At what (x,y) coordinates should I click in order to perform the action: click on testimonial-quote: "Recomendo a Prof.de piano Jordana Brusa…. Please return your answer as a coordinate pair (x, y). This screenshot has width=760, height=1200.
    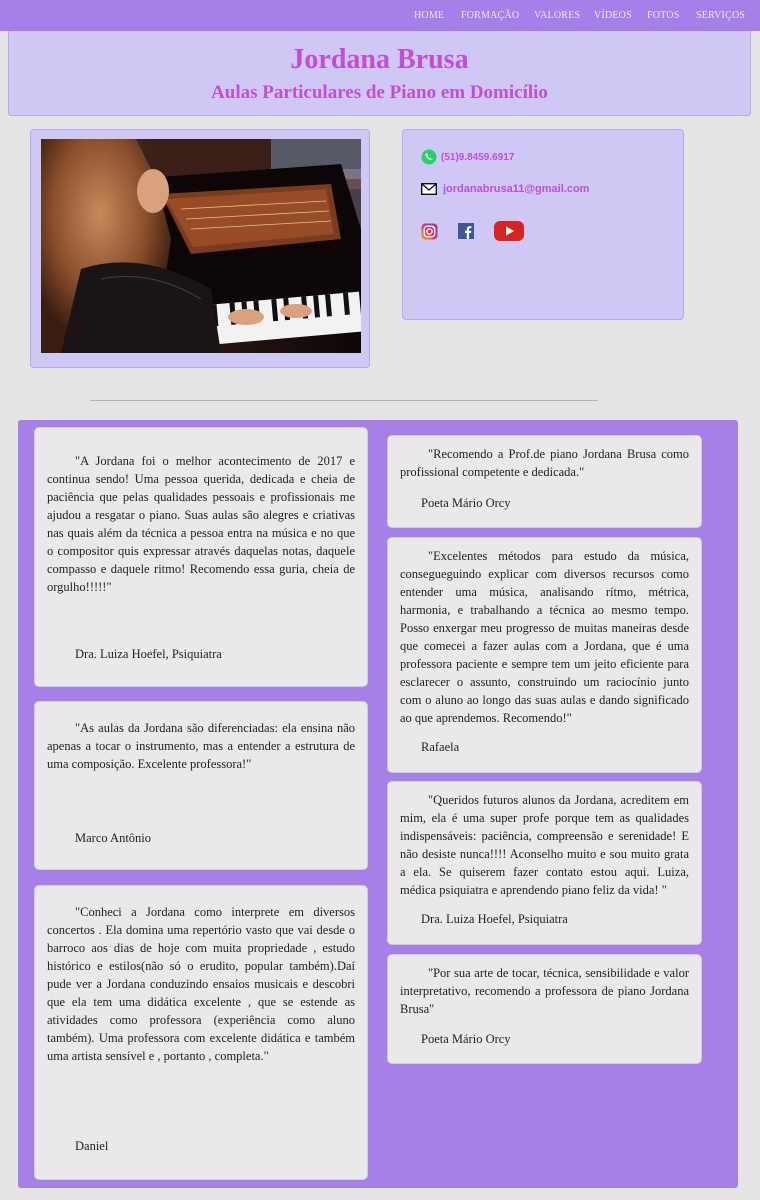
    Looking at the image, I should click on (544, 463).